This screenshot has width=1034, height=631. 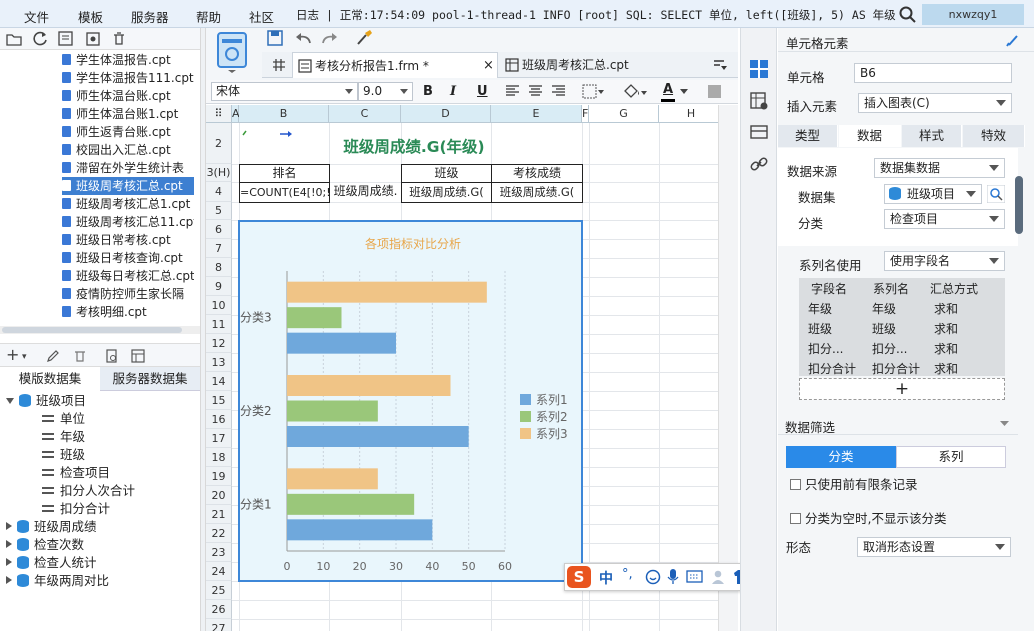 I want to click on close-icon: ×, so click(x=488, y=66).